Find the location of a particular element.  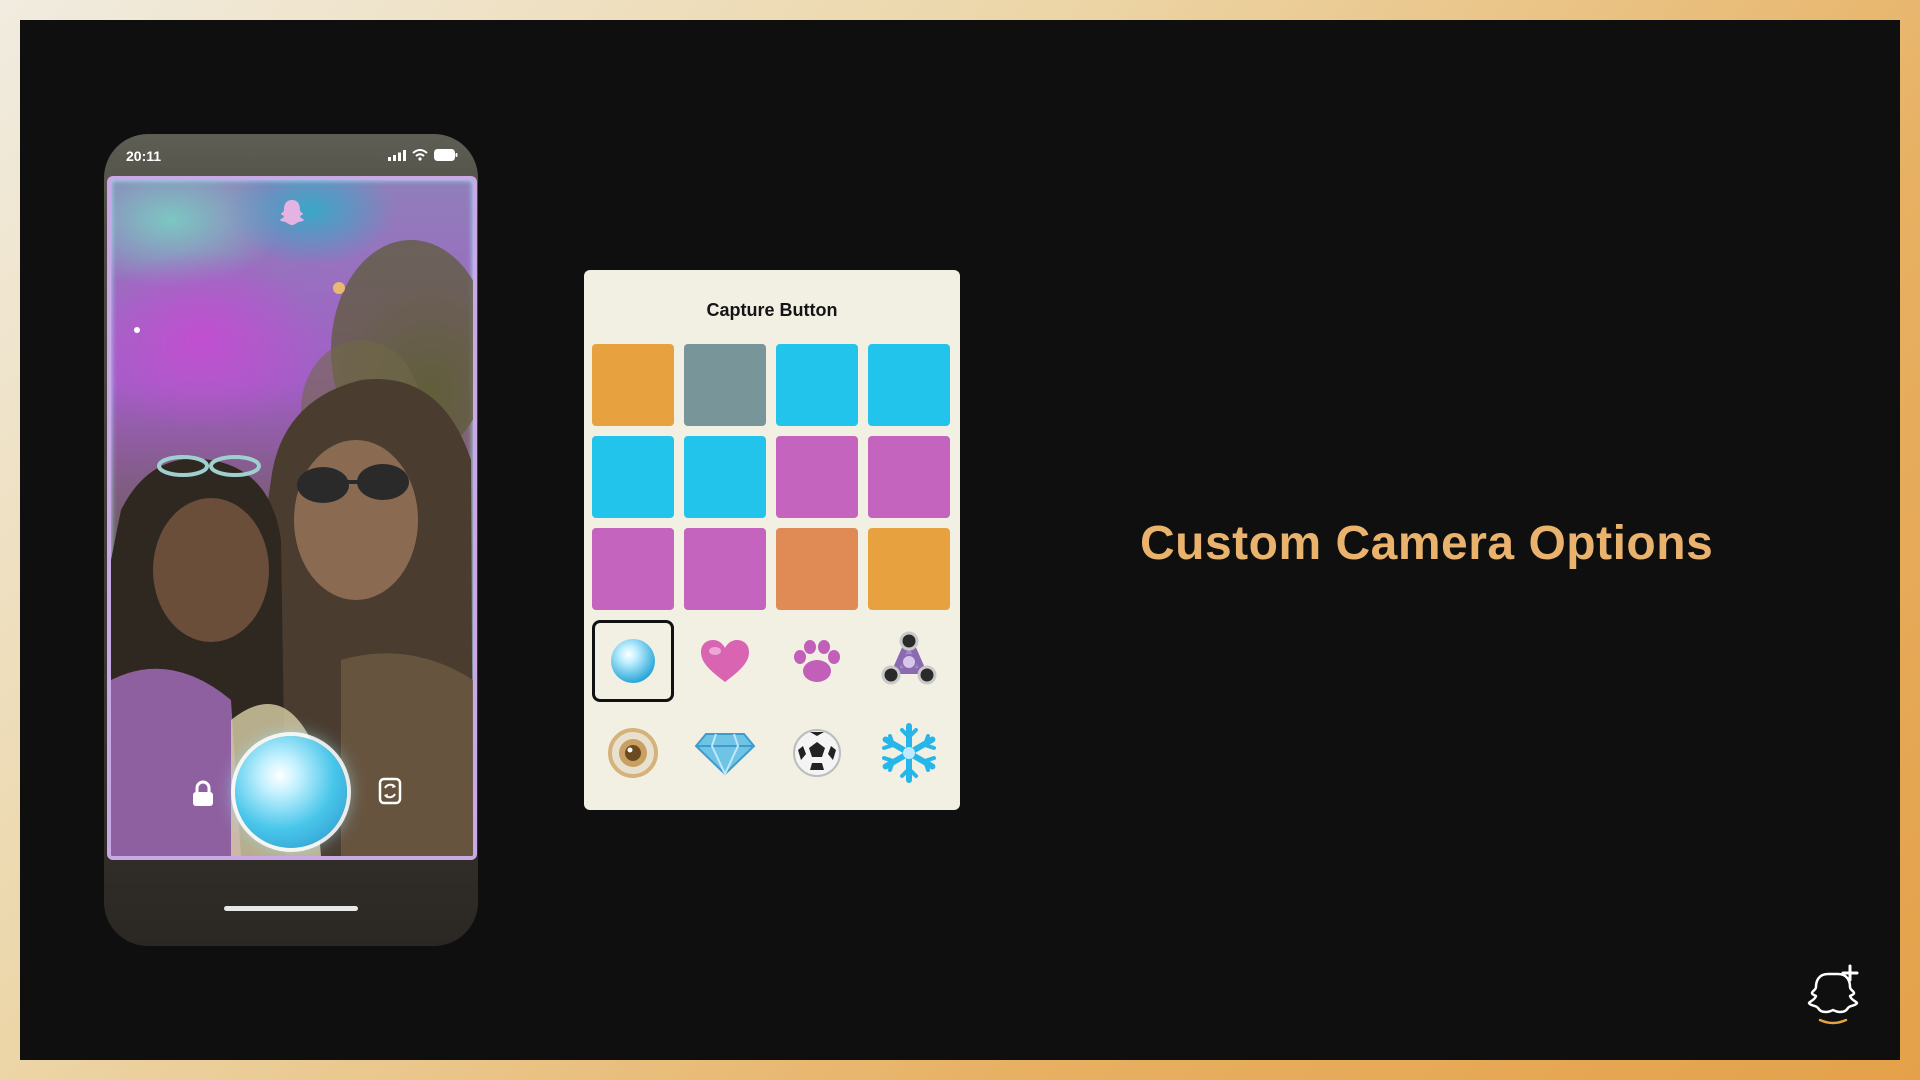

diamond-icon is located at coordinates (725, 754).